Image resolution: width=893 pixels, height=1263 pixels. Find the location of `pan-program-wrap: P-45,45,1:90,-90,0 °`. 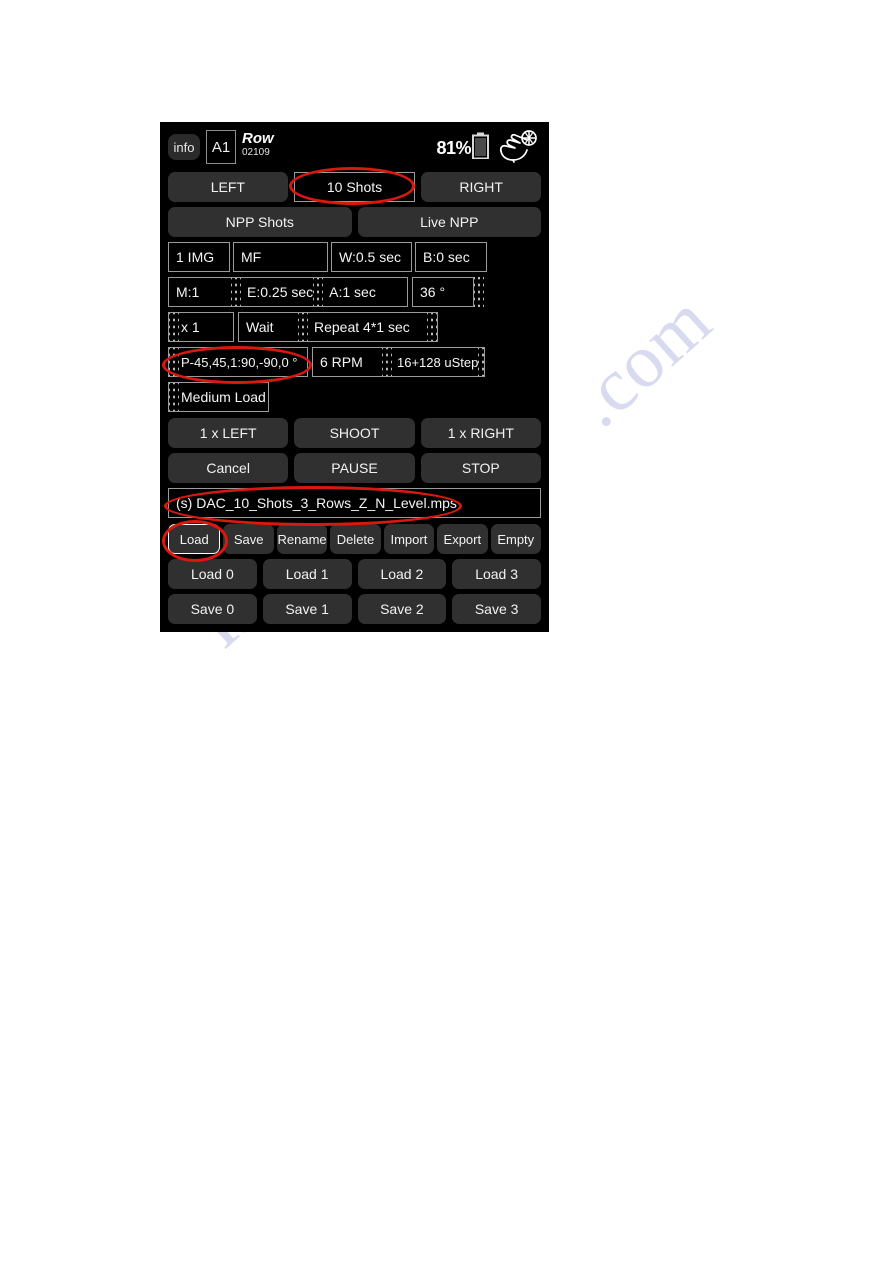

pan-program-wrap: P-45,45,1:90,-90,0 ° is located at coordinates (238, 362).